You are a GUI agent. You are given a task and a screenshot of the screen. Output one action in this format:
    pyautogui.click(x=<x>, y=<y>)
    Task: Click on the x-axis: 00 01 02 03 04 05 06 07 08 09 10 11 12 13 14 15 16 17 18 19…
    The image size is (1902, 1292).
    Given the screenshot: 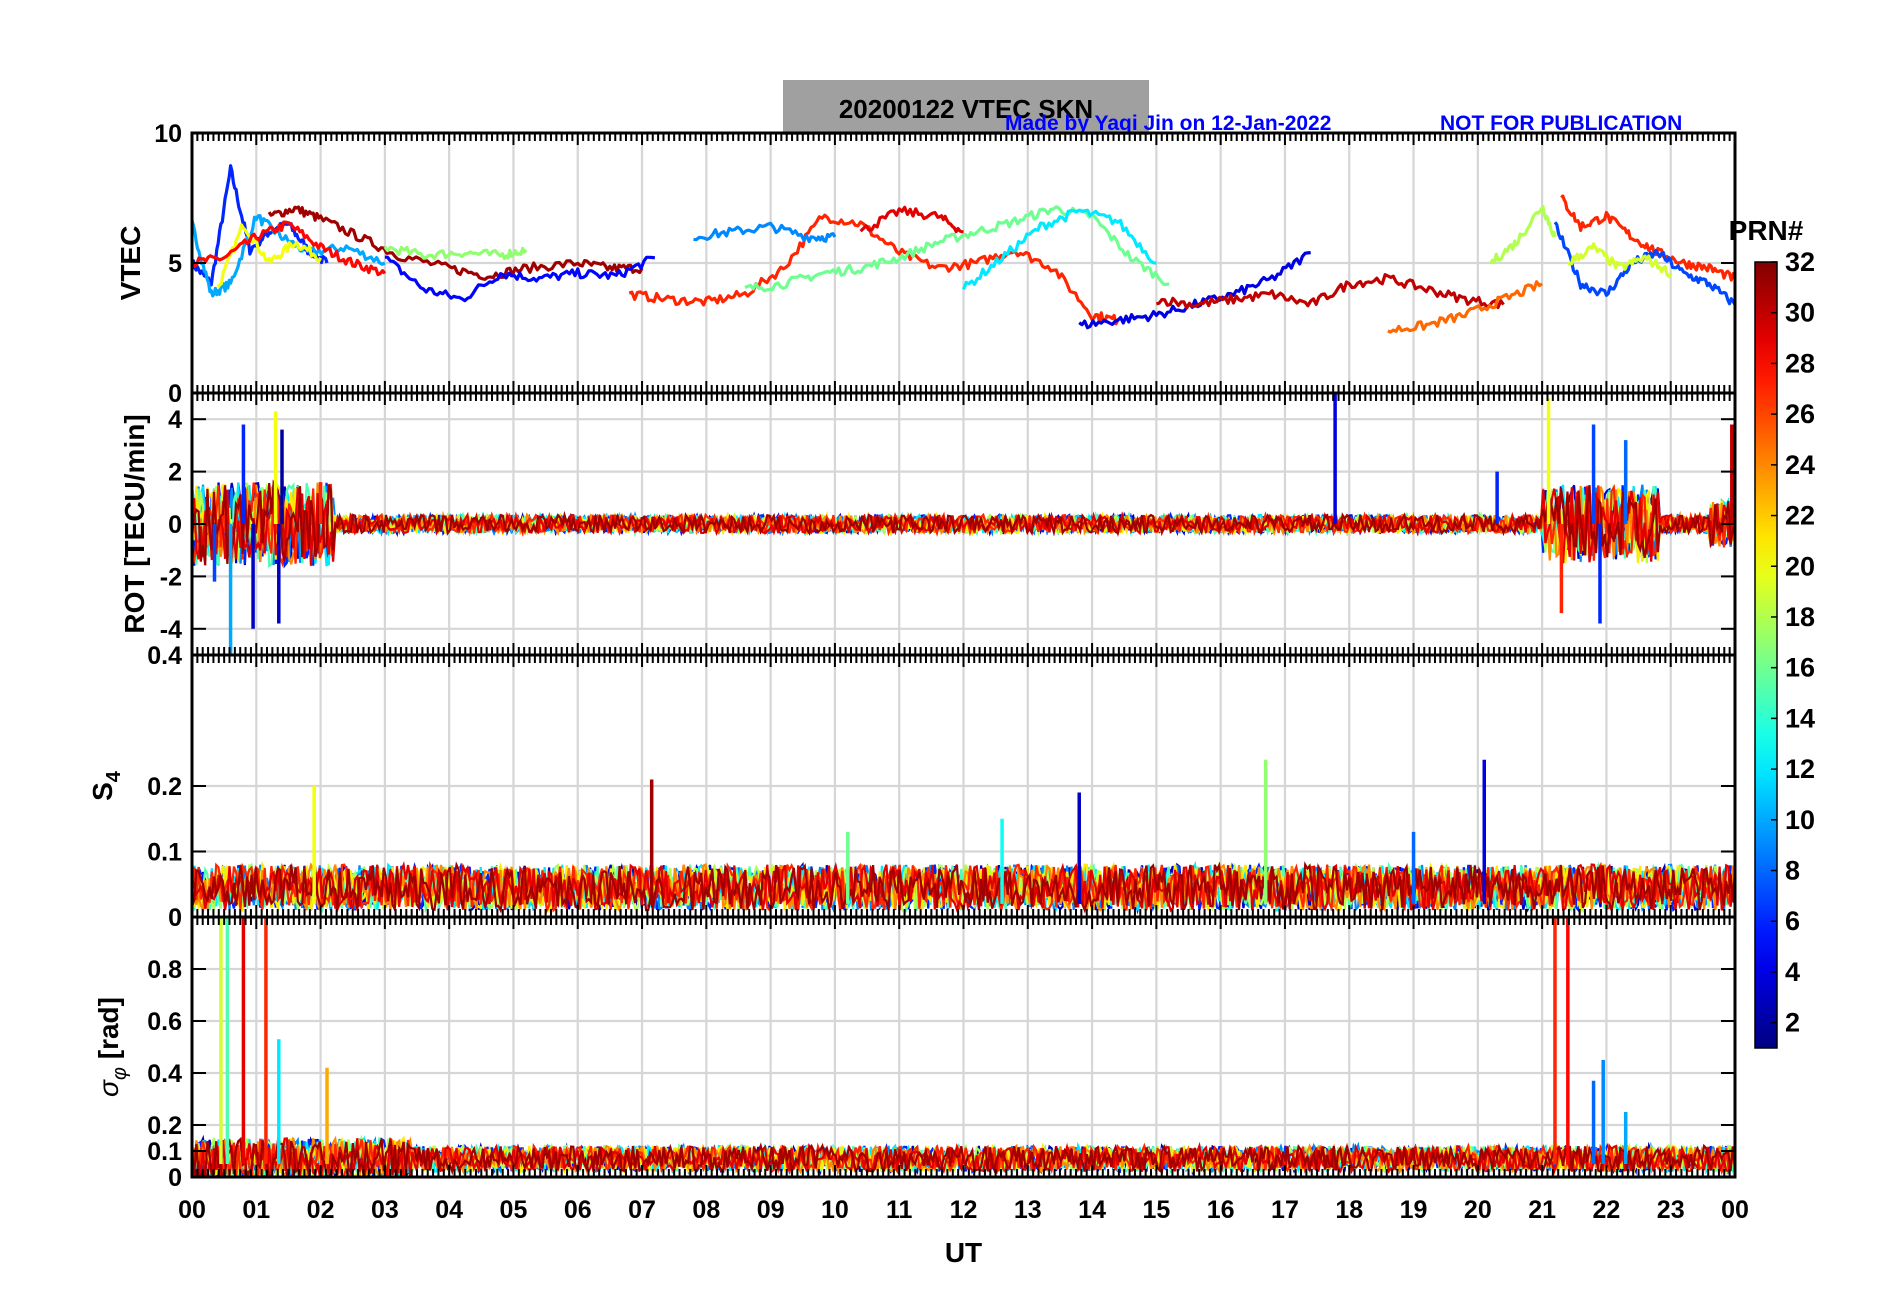 What is the action you would take?
    pyautogui.click(x=963, y=1232)
    